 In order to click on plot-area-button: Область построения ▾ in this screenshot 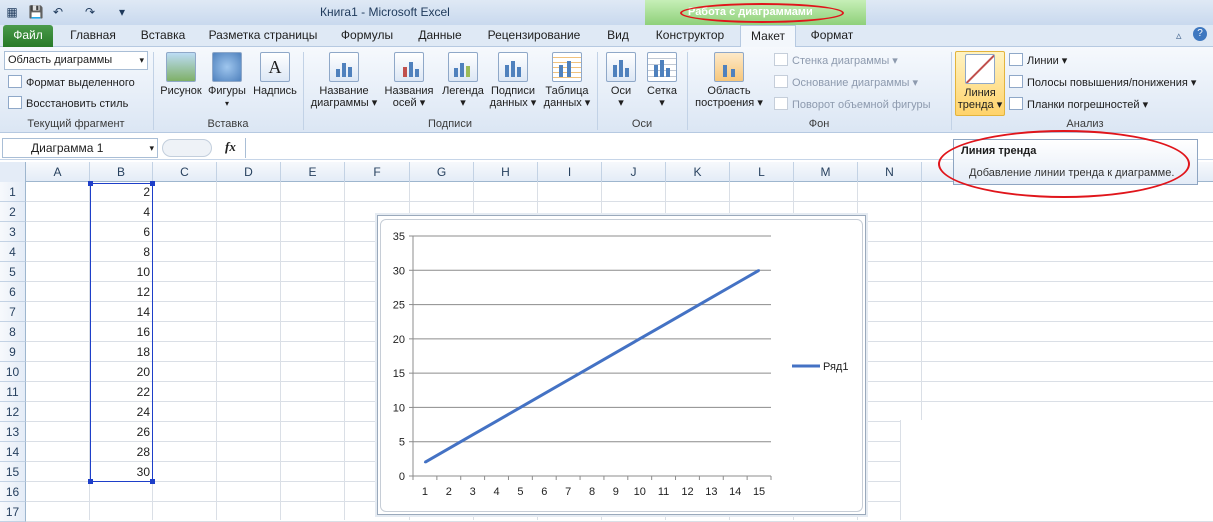, I will do `click(729, 80)`.